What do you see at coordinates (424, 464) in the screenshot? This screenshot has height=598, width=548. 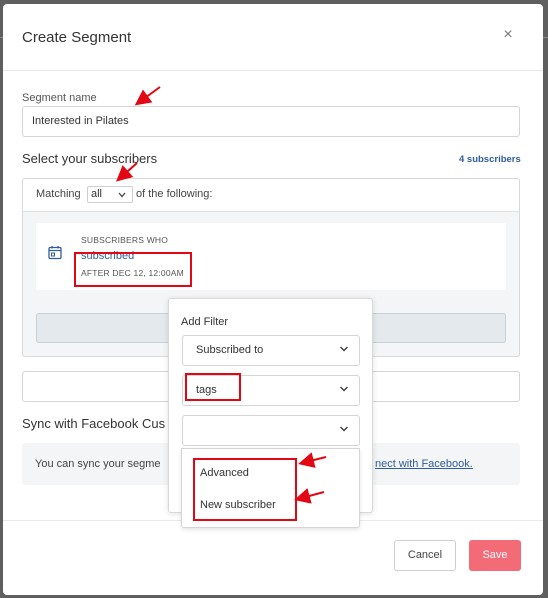 I see `facebook-connect-link: nect with Facebook.` at bounding box center [424, 464].